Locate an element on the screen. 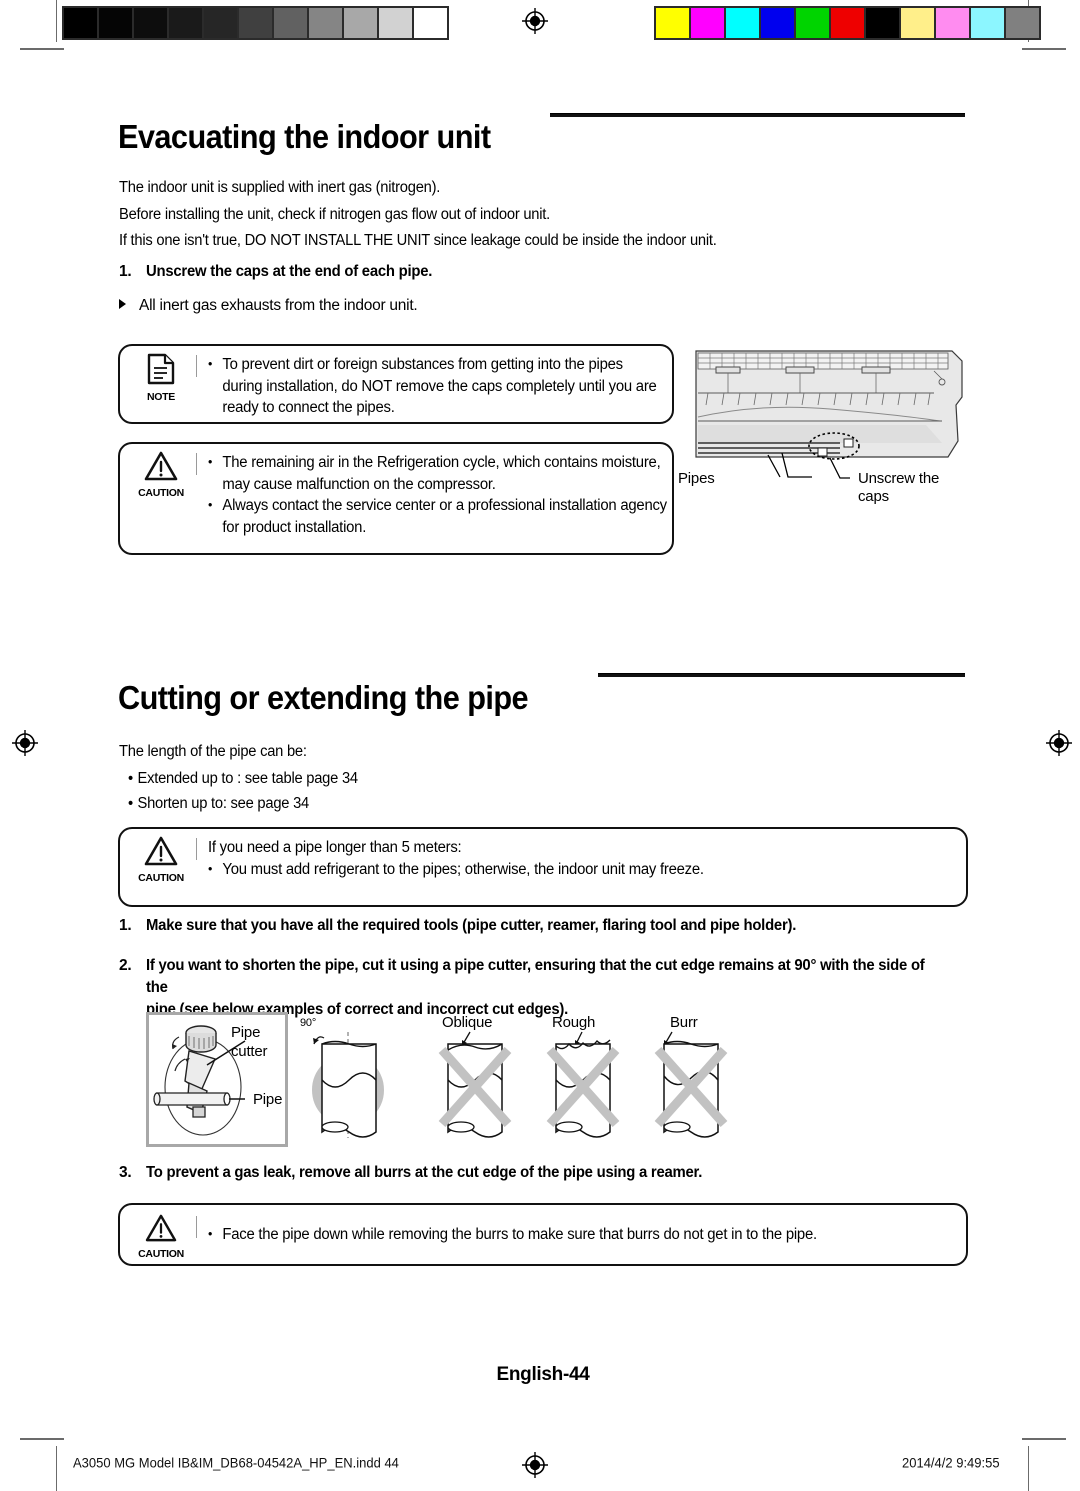  pipe-cutter-illustration-box: Pipe cutter Pipe is located at coordinates (217, 1079).